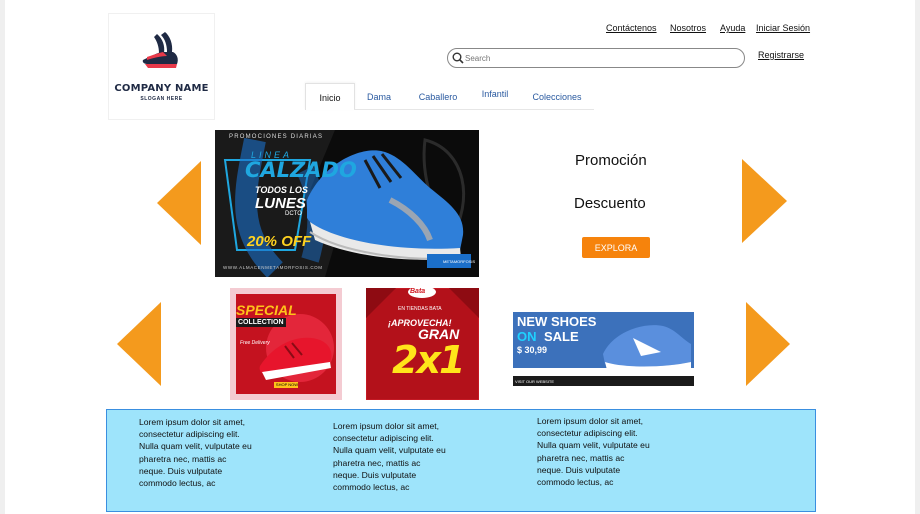 The image size is (920, 514). I want to click on banner-calzado: CALZADO, so click(301, 170).